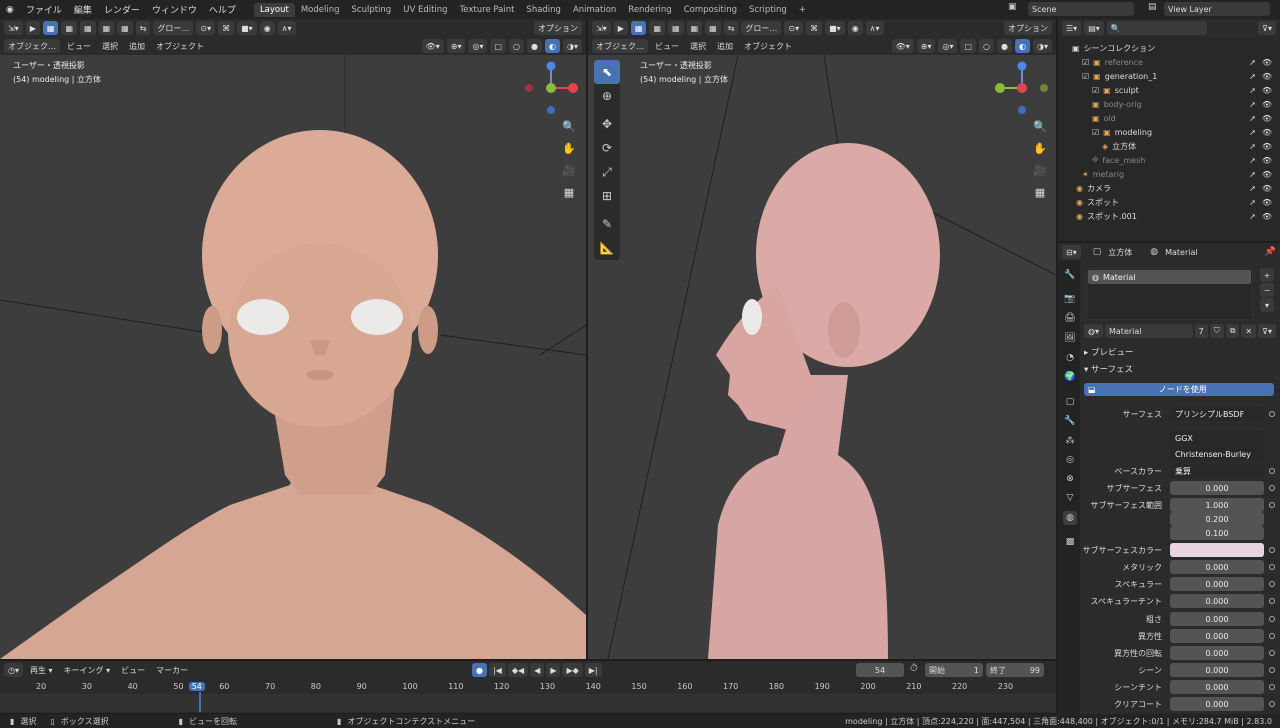 Image resolution: width=1280 pixels, height=728 pixels. Describe the element at coordinates (1217, 414) in the screenshot. I see `surface-shader-field: プリンシプルBSDF` at that location.